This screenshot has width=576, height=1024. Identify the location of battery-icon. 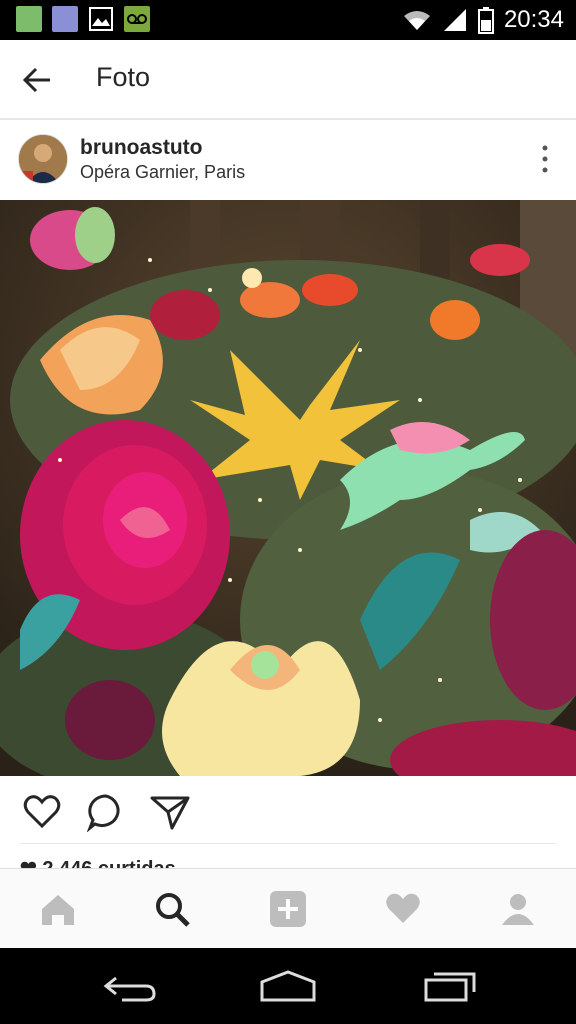
(485, 20).